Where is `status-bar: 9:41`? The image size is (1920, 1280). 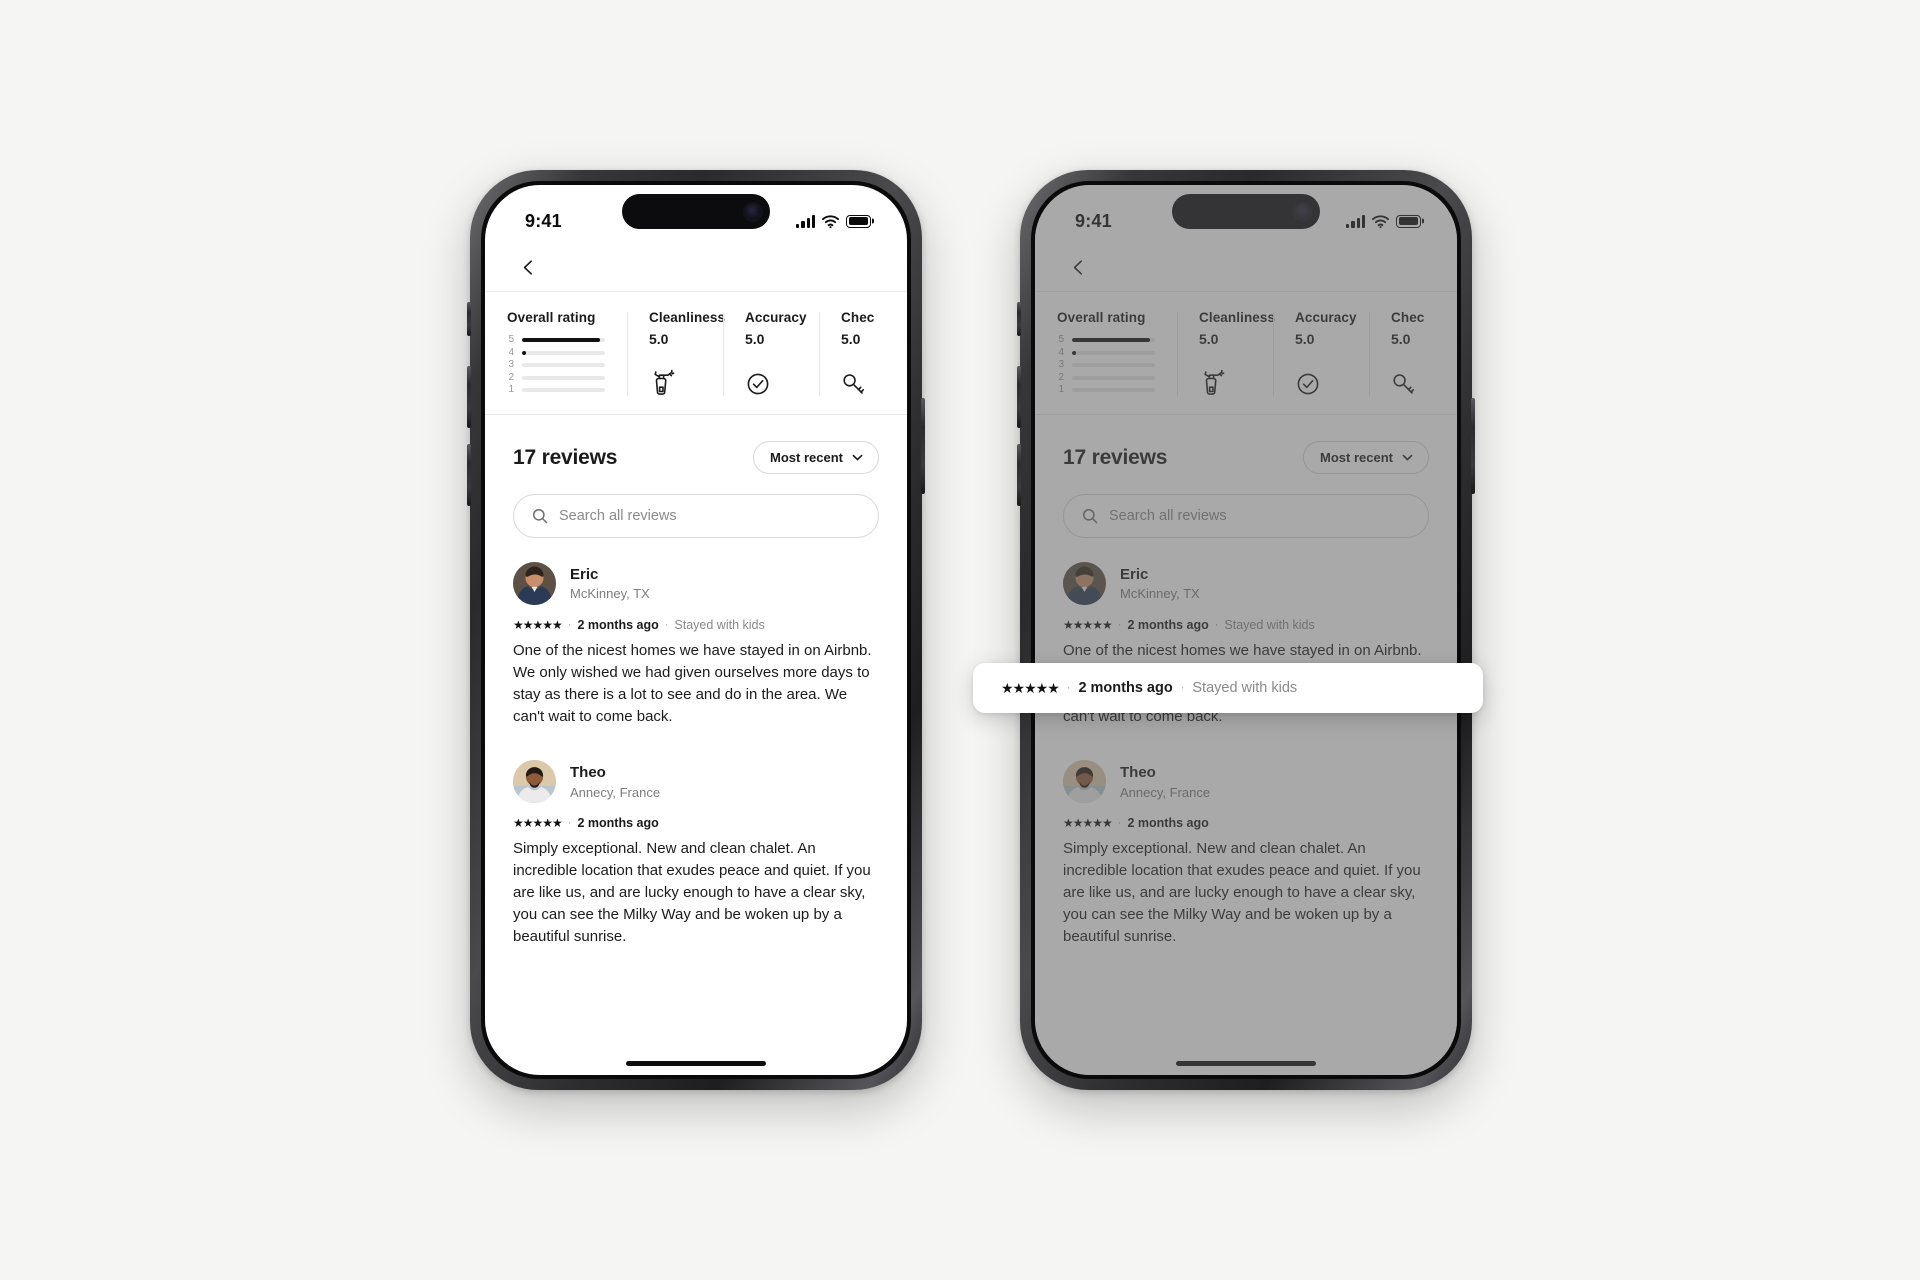
status-bar: 9:41 is located at coordinates (696, 214).